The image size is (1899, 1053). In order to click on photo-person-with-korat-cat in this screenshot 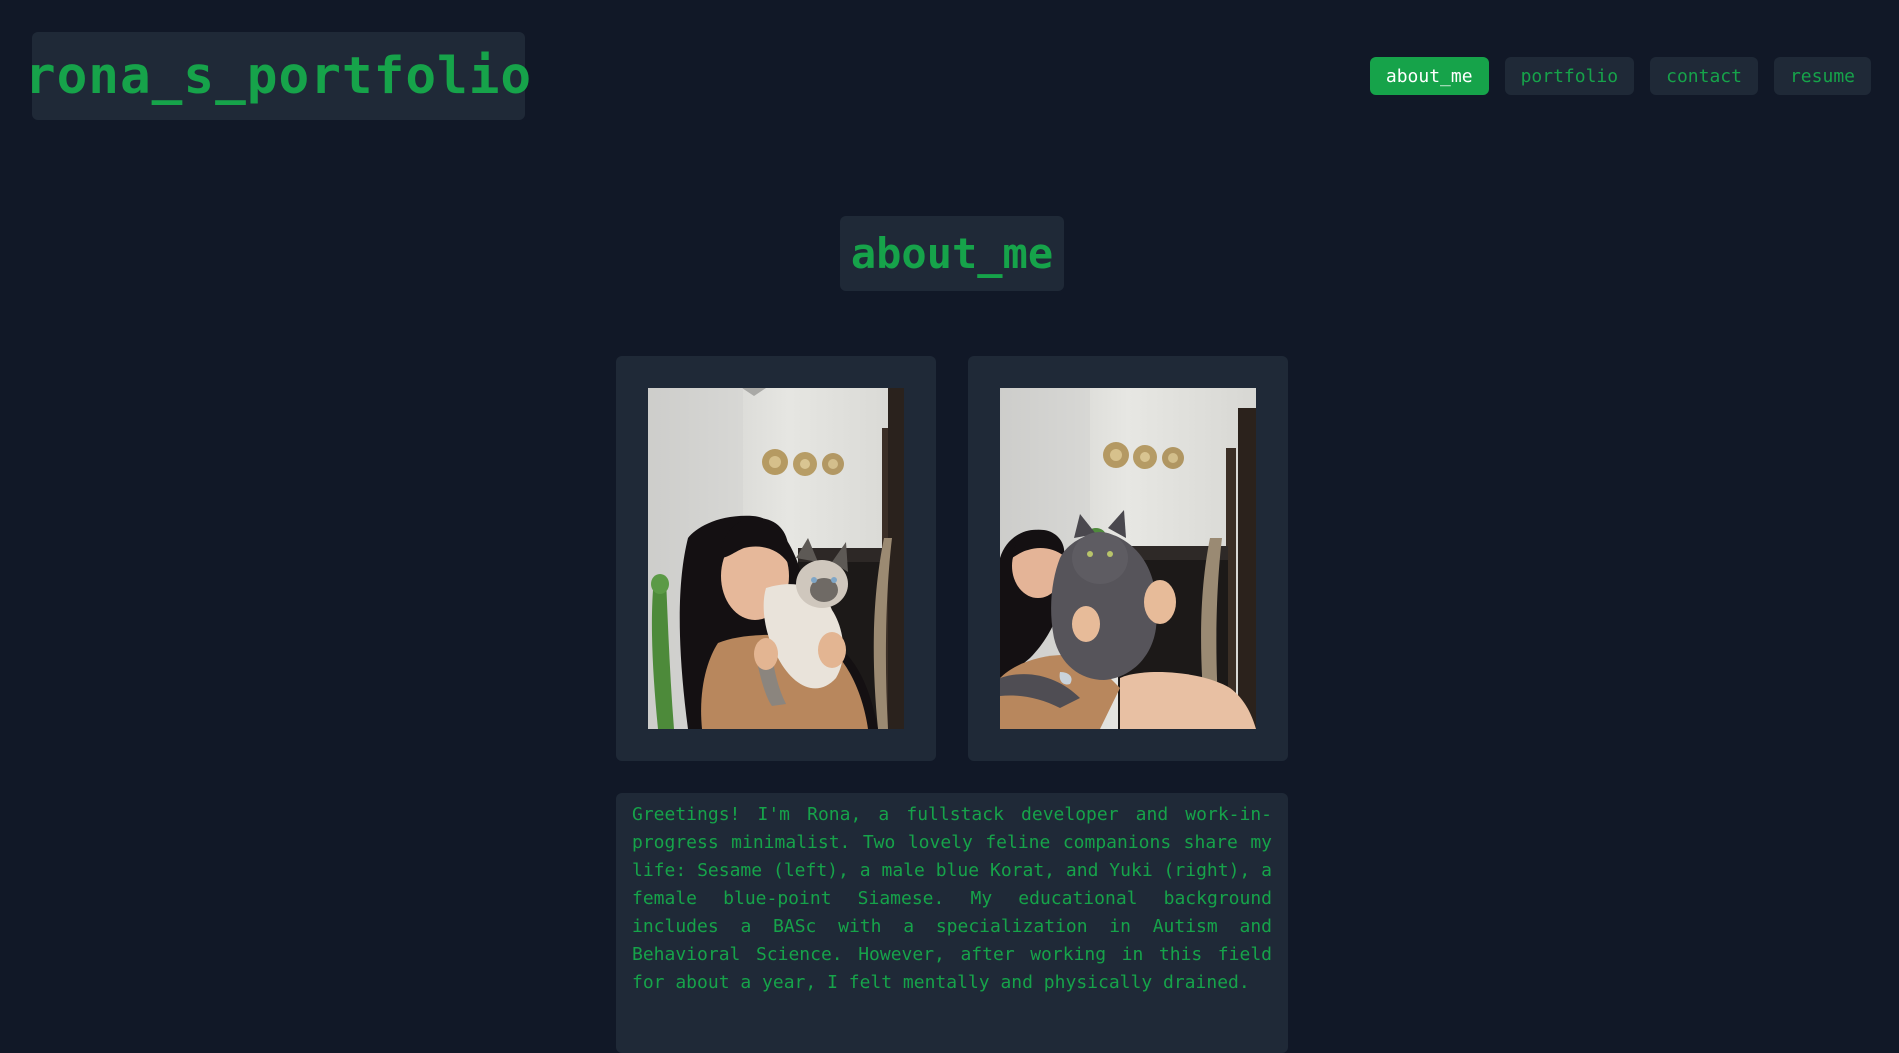, I will do `click(1128, 558)`.